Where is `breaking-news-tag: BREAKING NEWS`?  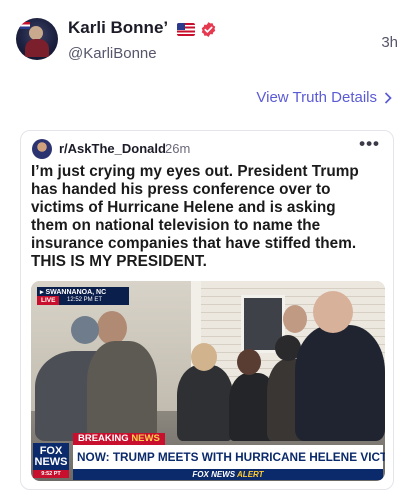
breaking-news-tag: BREAKING NEWS is located at coordinates (119, 439).